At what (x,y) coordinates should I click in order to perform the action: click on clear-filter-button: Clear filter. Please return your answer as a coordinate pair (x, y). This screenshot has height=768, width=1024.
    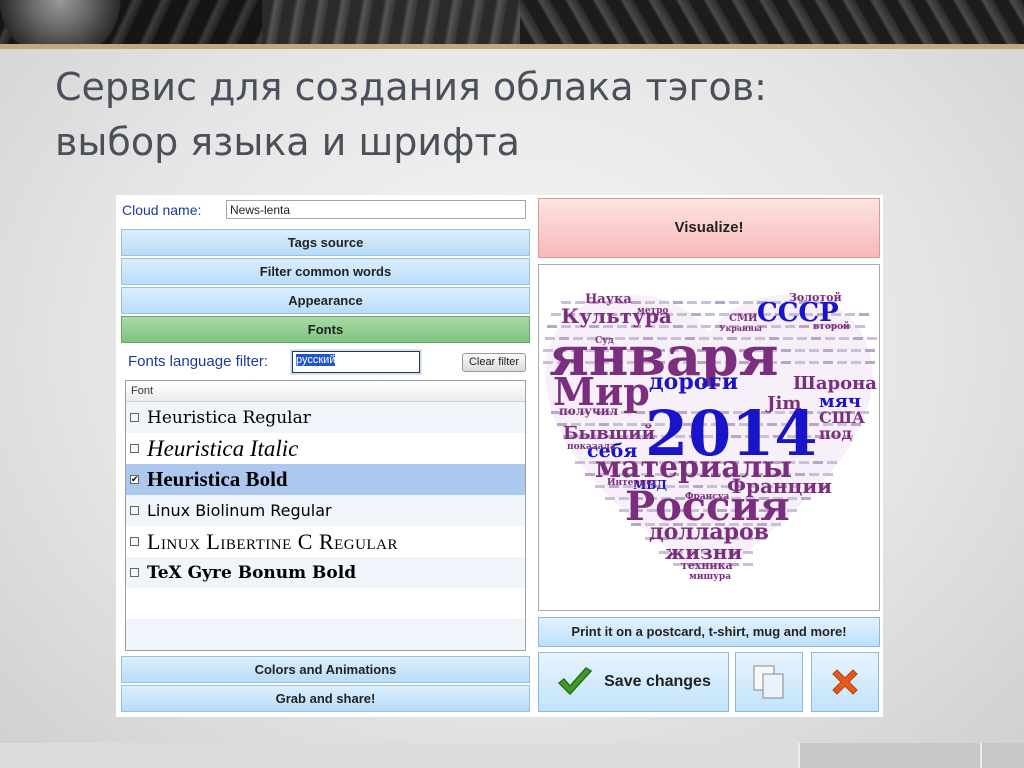
    Looking at the image, I should click on (494, 362).